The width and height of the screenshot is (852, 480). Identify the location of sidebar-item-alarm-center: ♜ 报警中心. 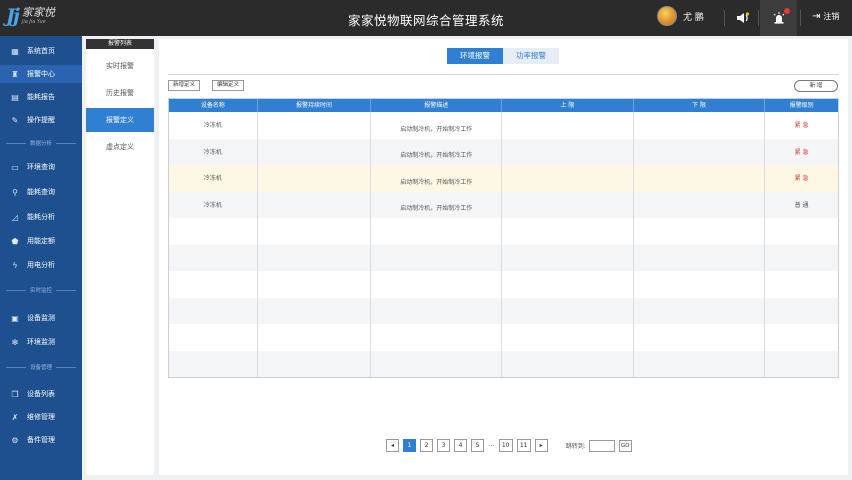
(41, 74).